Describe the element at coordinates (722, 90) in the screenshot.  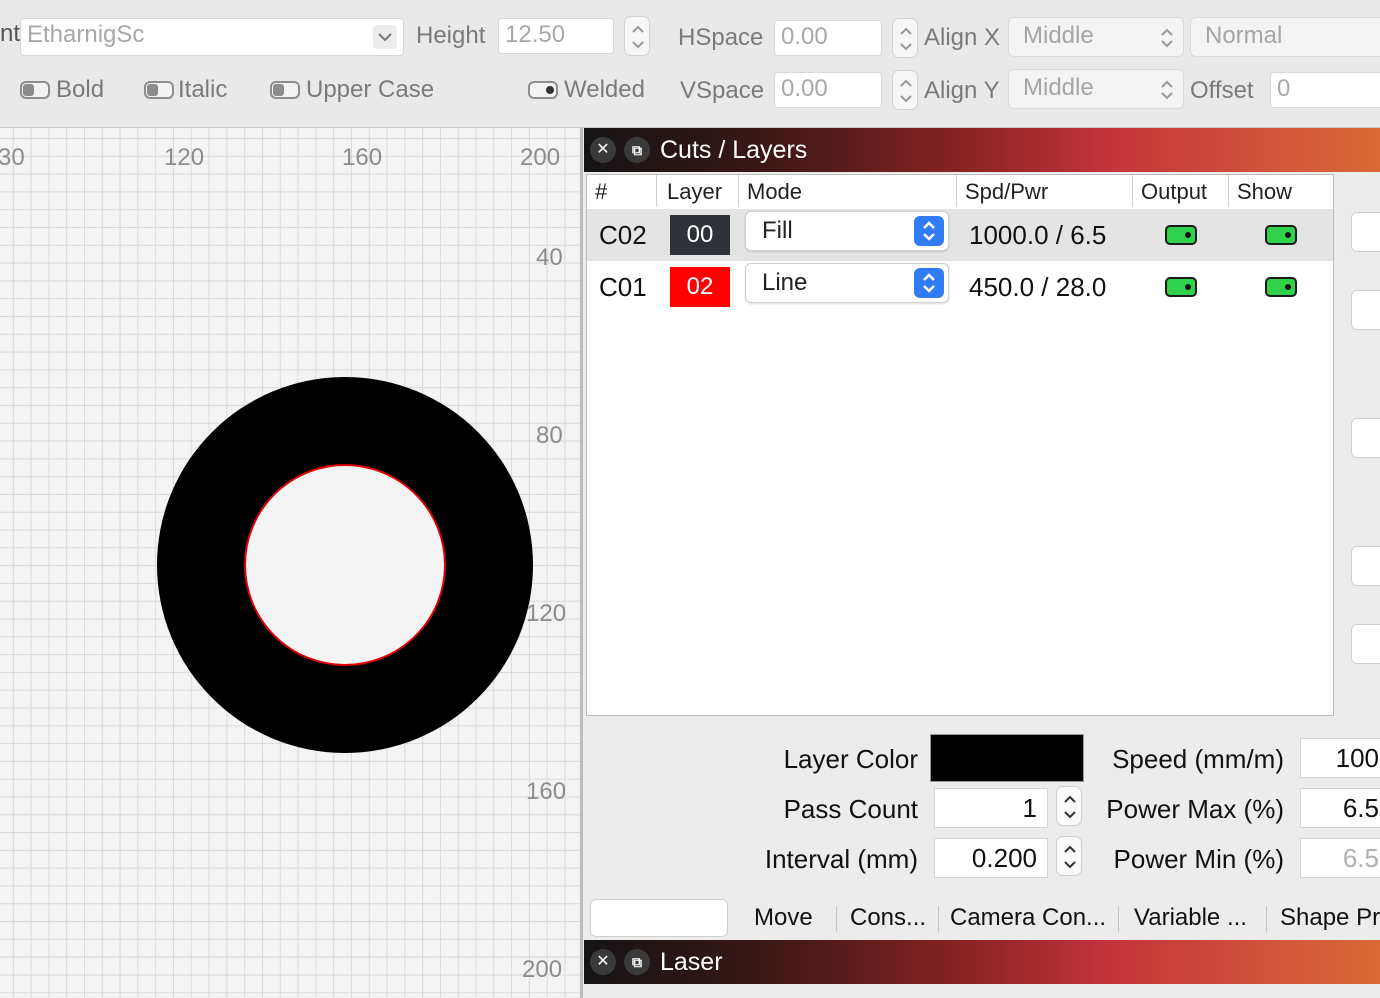
I see `vspace-label: VSpace` at that location.